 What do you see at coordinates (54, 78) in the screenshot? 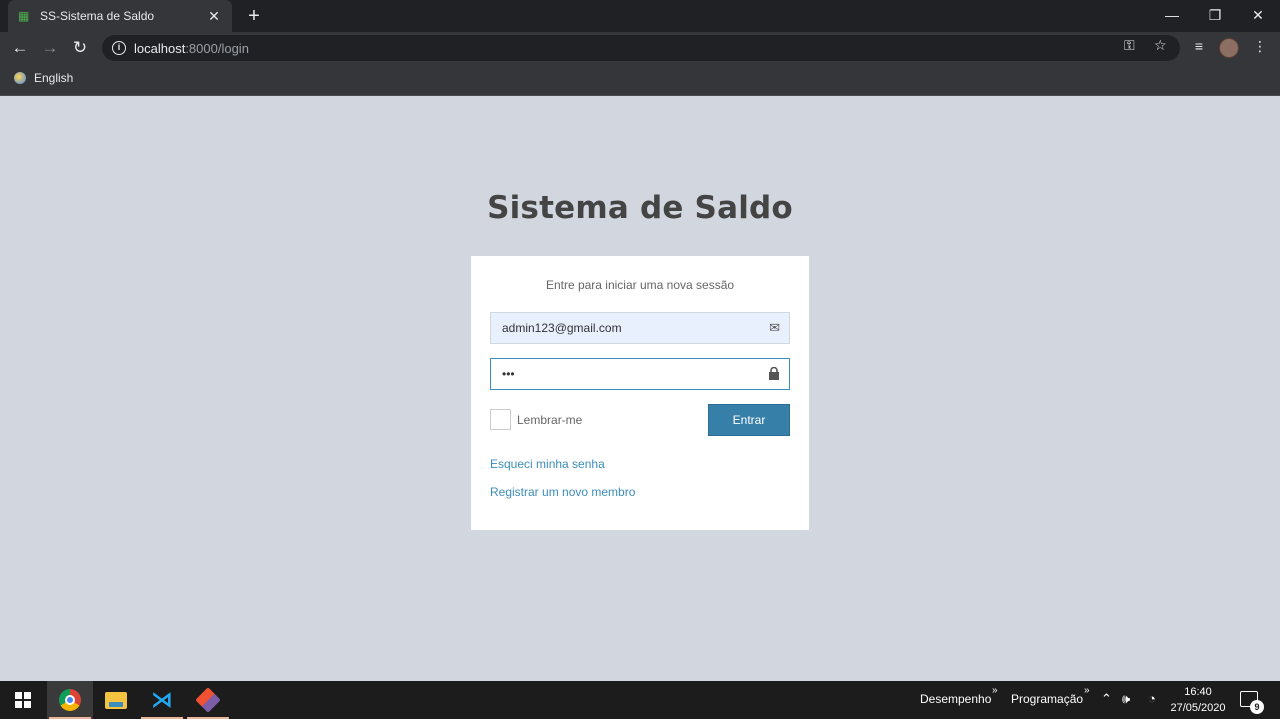
I see `bookmark-label: English` at bounding box center [54, 78].